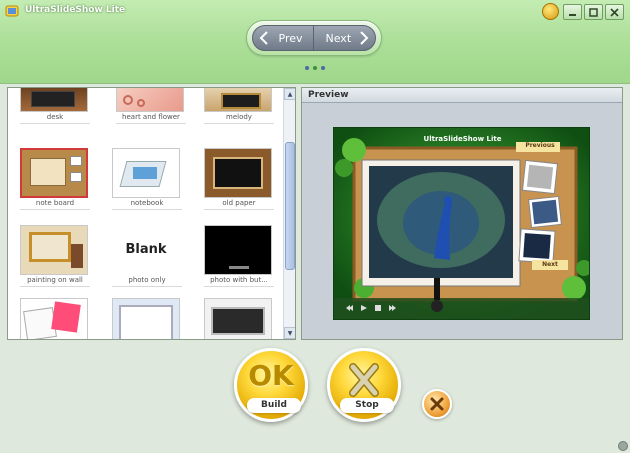  I want to click on minimize-button, so click(572, 12).